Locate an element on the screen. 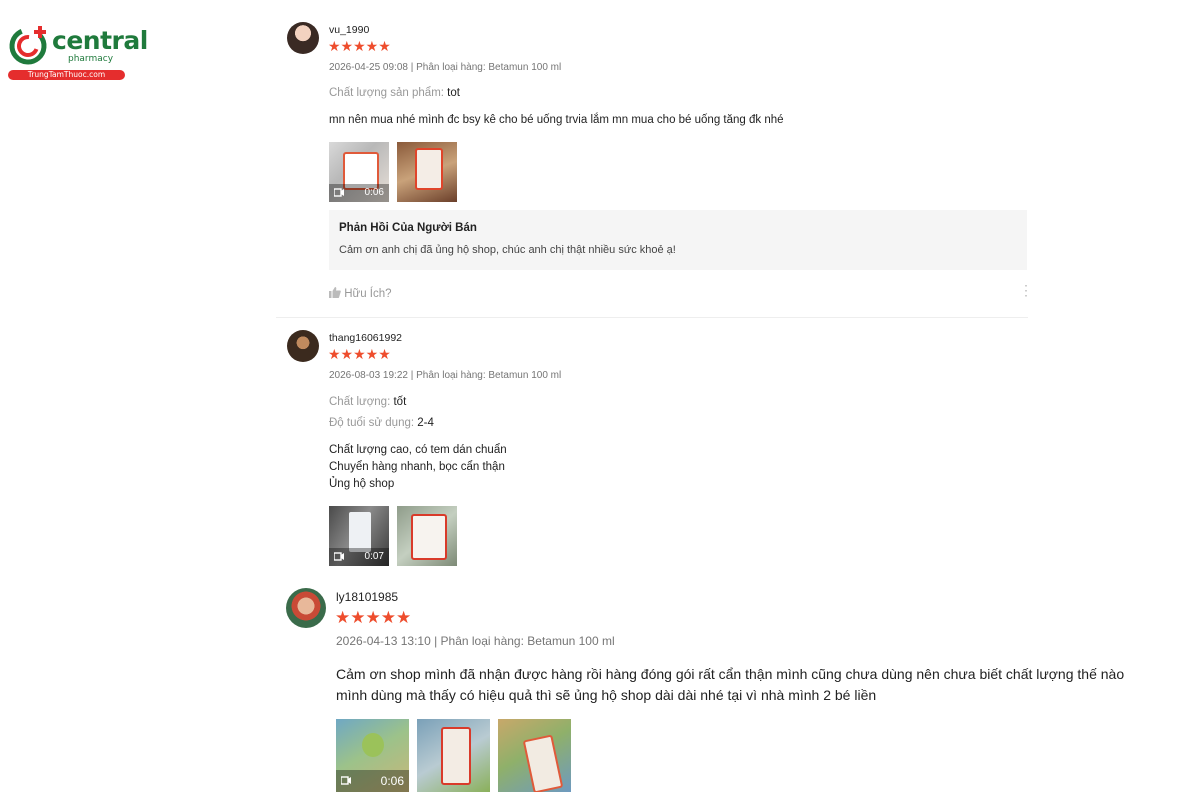 The image size is (1200, 800). attribute-value: tốt is located at coordinates (400, 402).